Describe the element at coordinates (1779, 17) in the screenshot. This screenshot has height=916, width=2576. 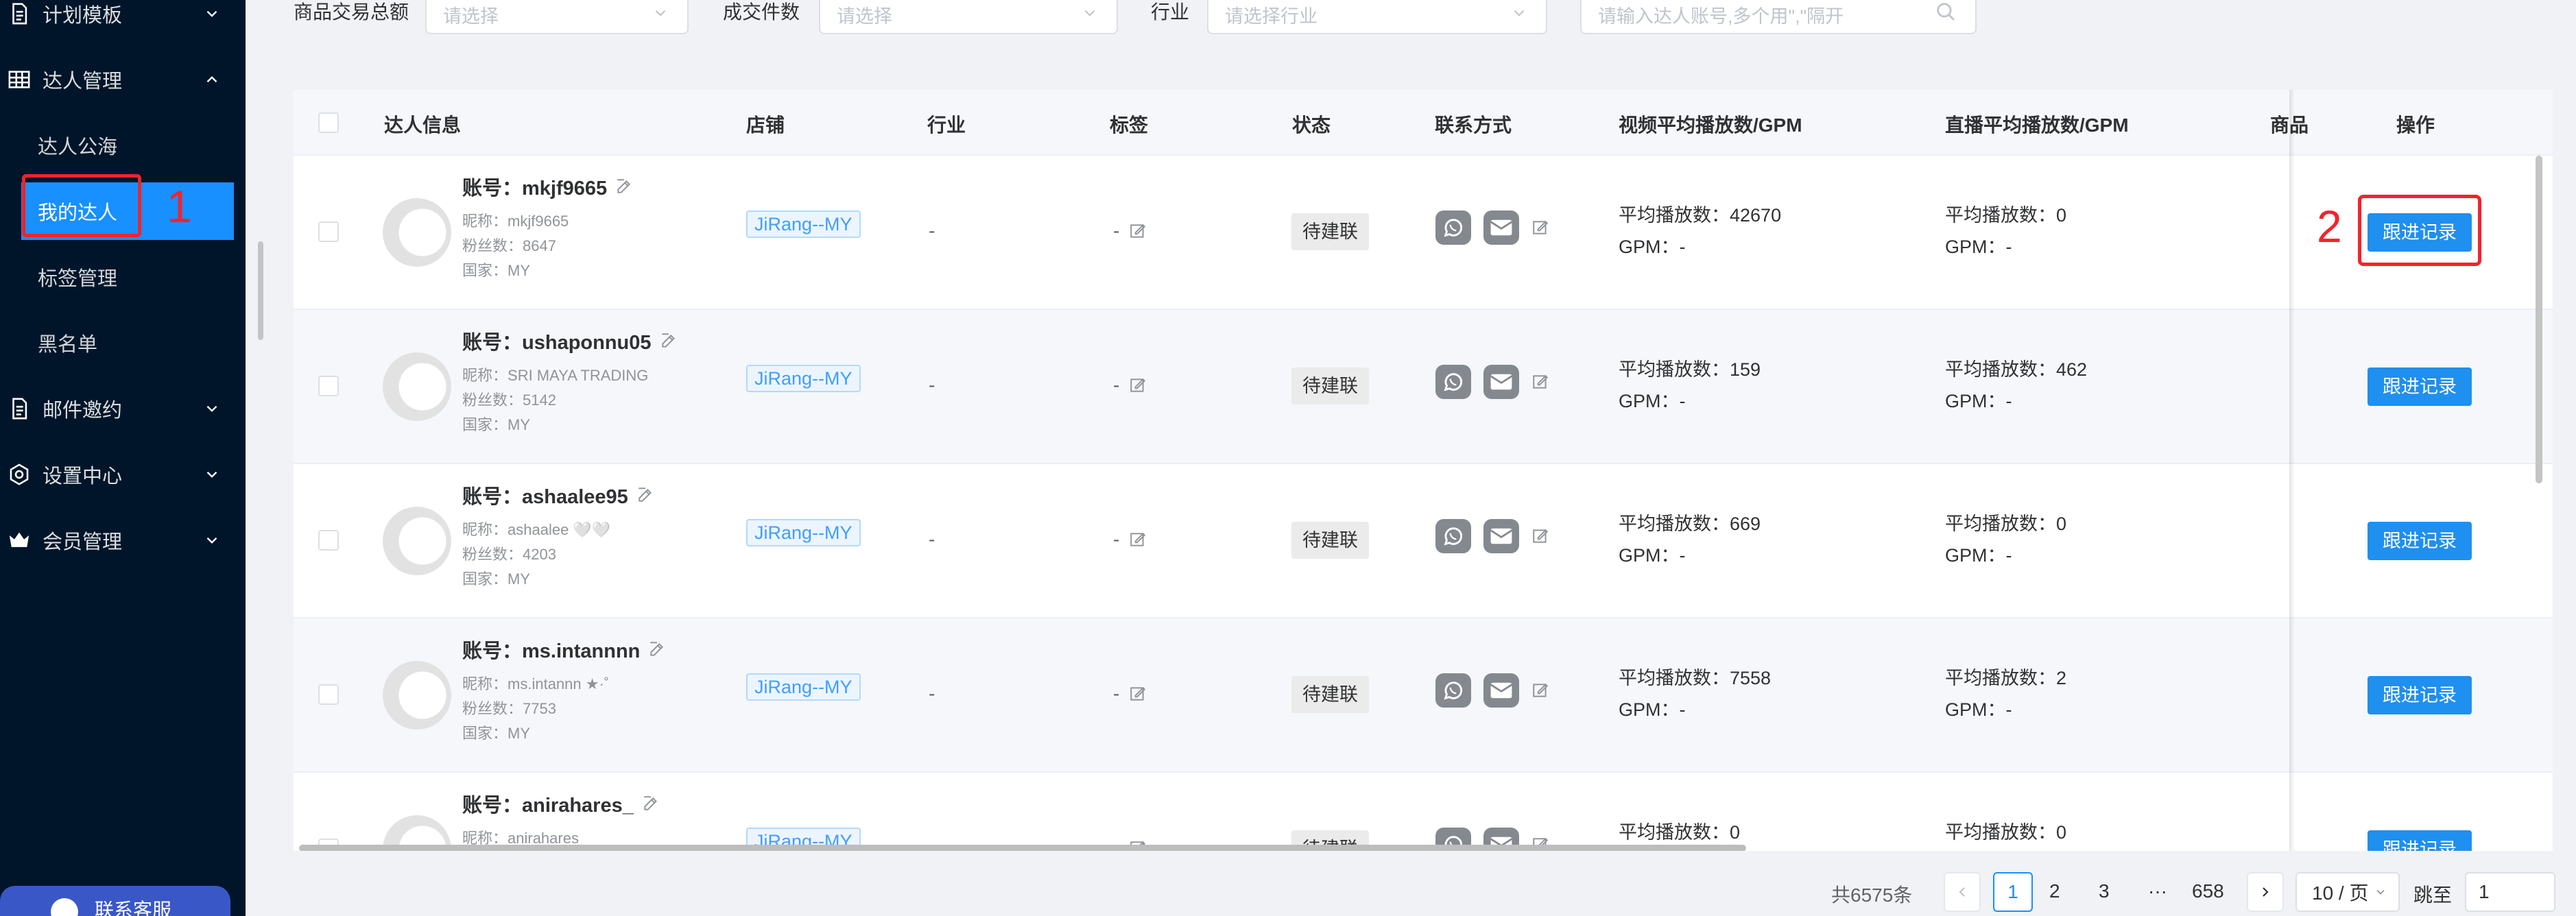
I see `account-search-input: 请输入达人账号,多个用","隔开` at that location.